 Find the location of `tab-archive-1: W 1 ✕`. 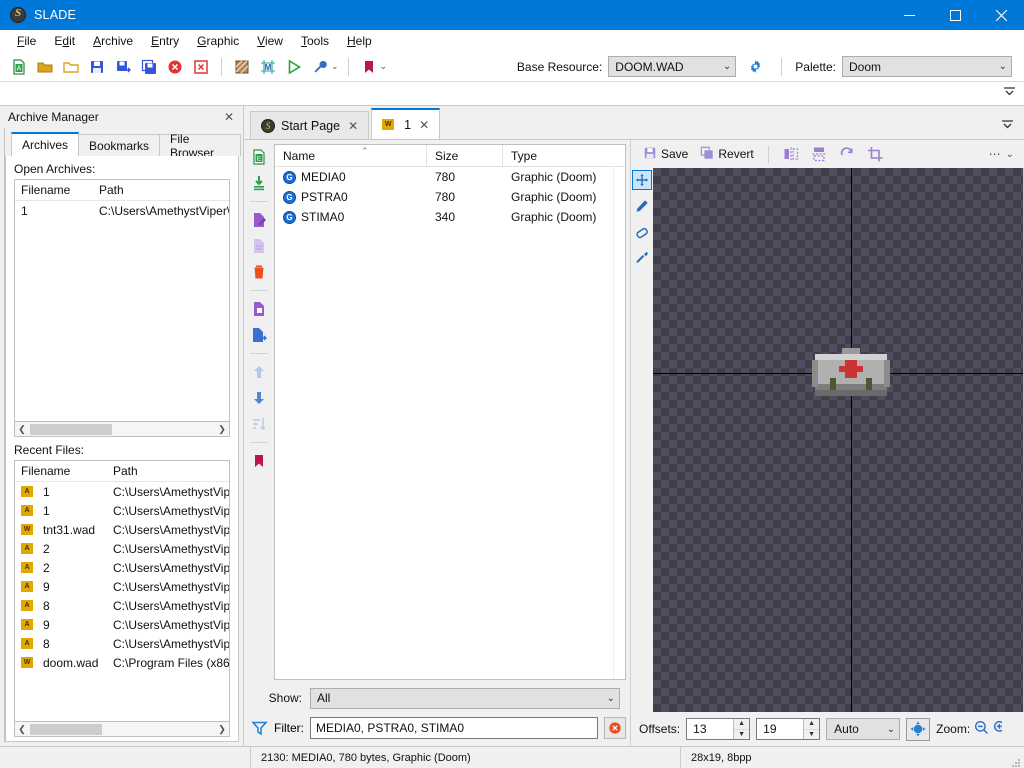

tab-archive-1: W 1 ✕ is located at coordinates (406, 123).